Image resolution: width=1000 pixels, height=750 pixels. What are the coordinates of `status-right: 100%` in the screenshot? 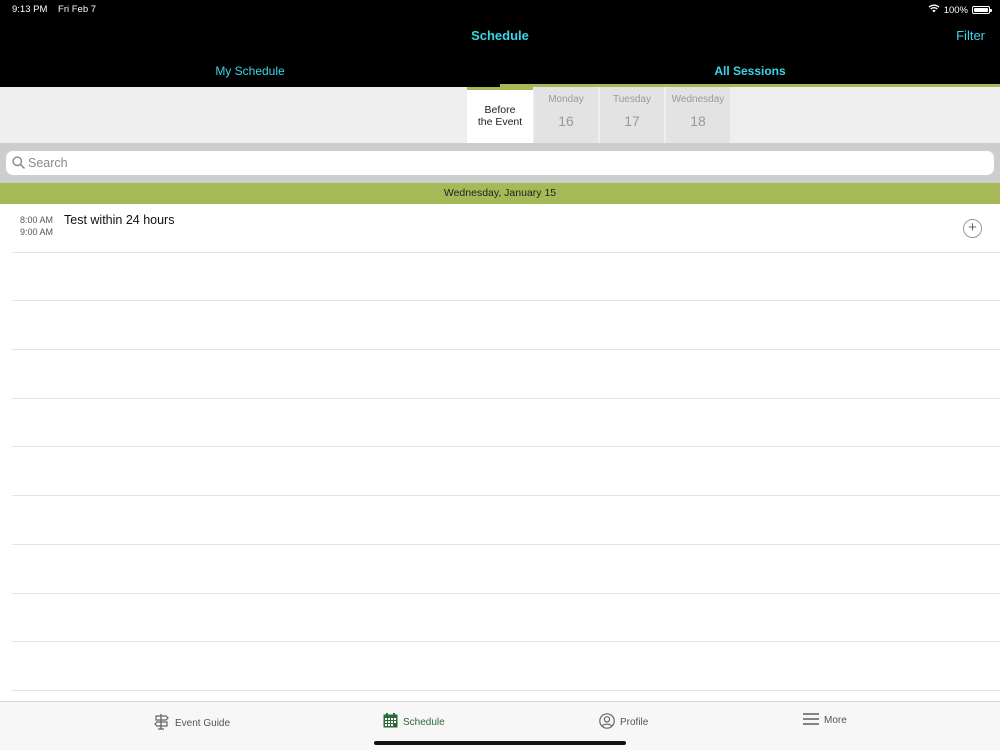 It's located at (960, 10).